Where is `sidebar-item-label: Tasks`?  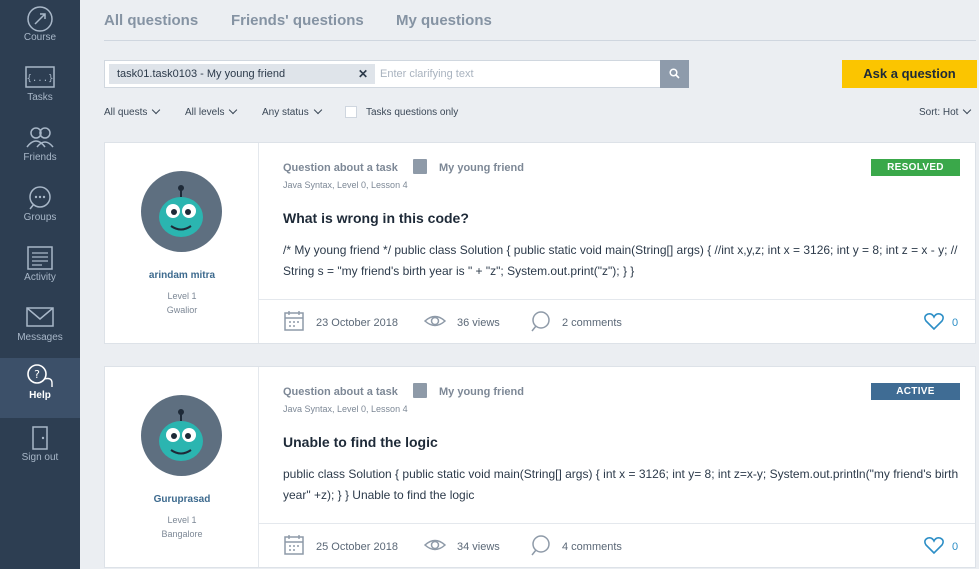
sidebar-item-label: Tasks is located at coordinates (40, 97).